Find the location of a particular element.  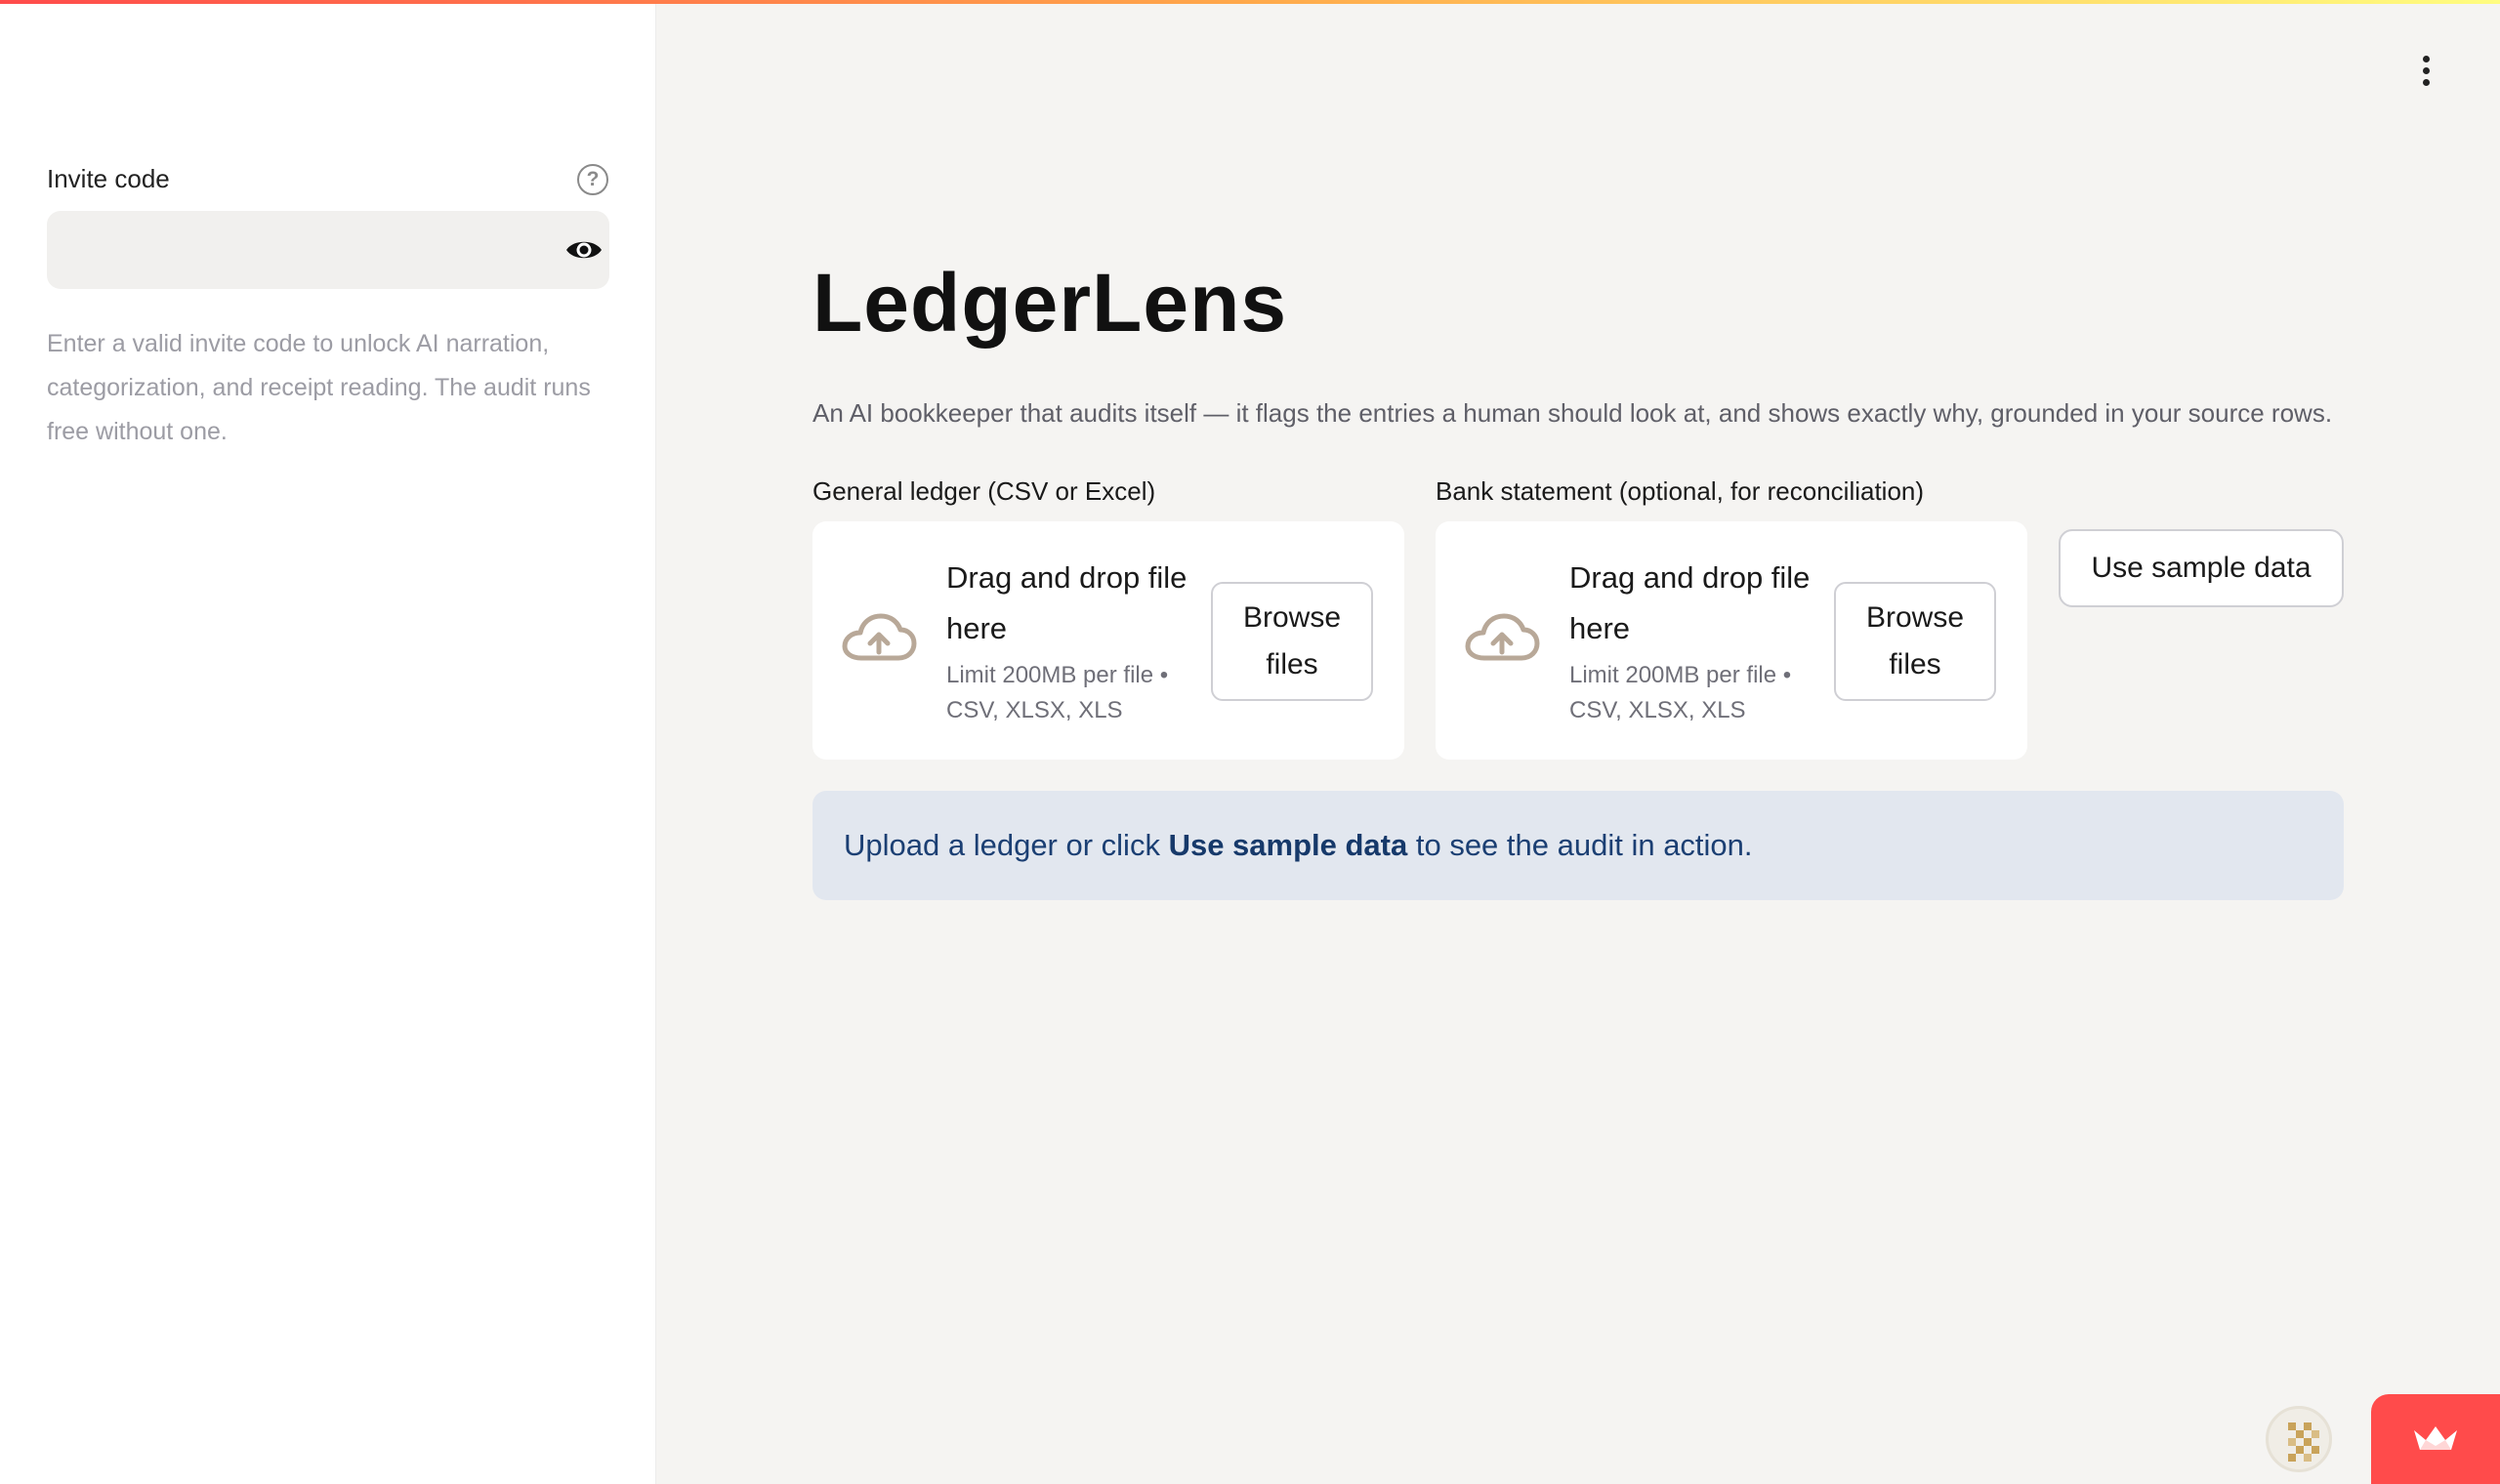

deploy-badge is located at coordinates (2435, 1439).